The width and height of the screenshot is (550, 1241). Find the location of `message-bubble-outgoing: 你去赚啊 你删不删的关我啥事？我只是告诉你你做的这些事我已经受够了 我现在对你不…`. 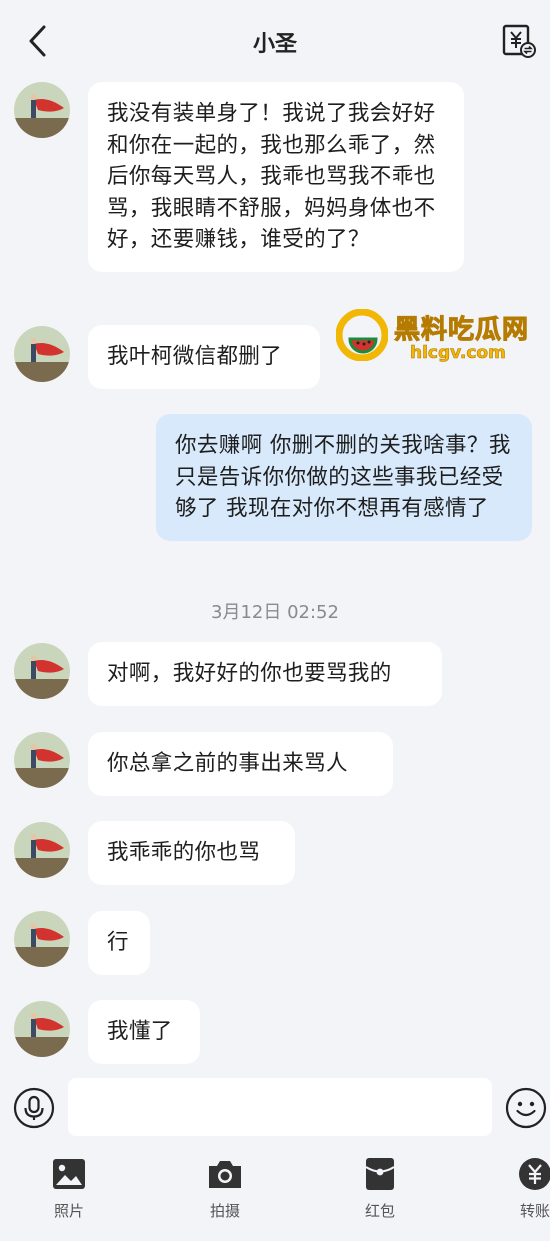

message-bubble-outgoing: 你去赚啊 你删不删的关我啥事？我只是告诉你你做的这些事我已经受够了 我现在对你不… is located at coordinates (344, 477).